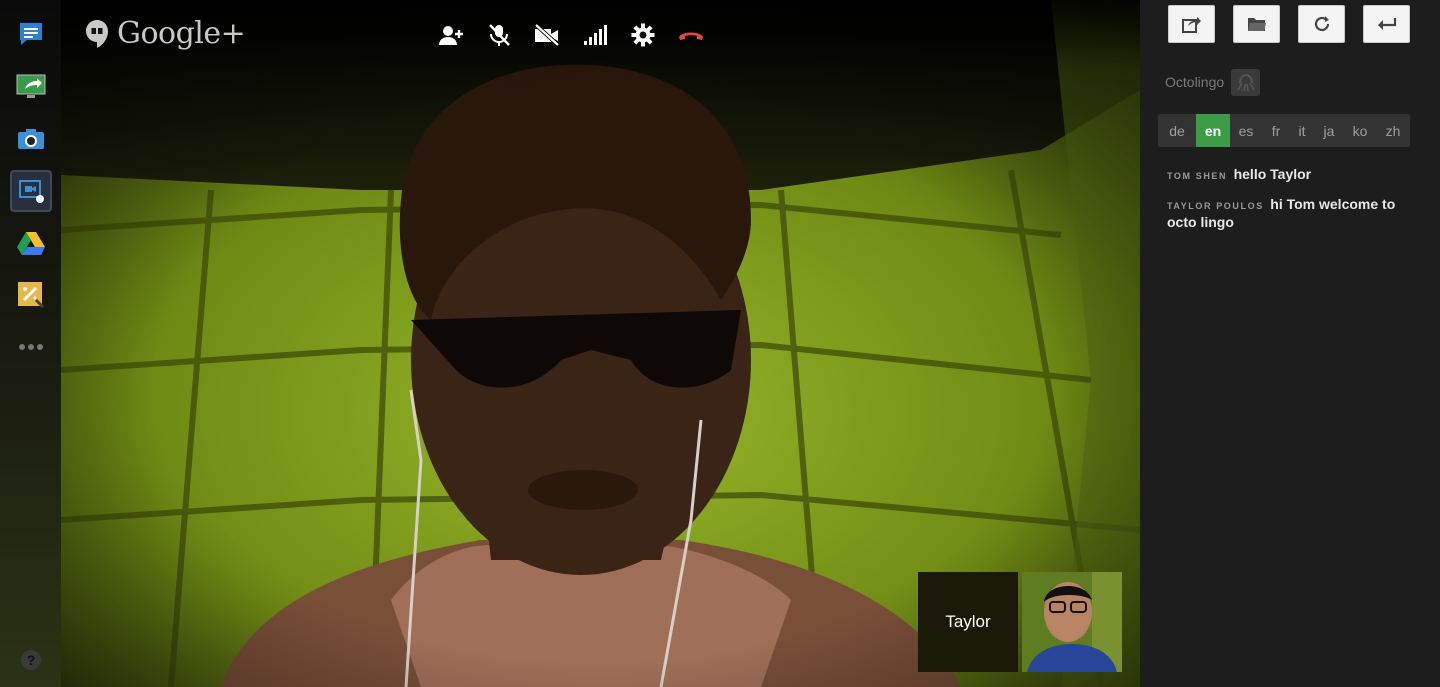 The image size is (1440, 687). I want to click on video-off-icon, so click(547, 35).